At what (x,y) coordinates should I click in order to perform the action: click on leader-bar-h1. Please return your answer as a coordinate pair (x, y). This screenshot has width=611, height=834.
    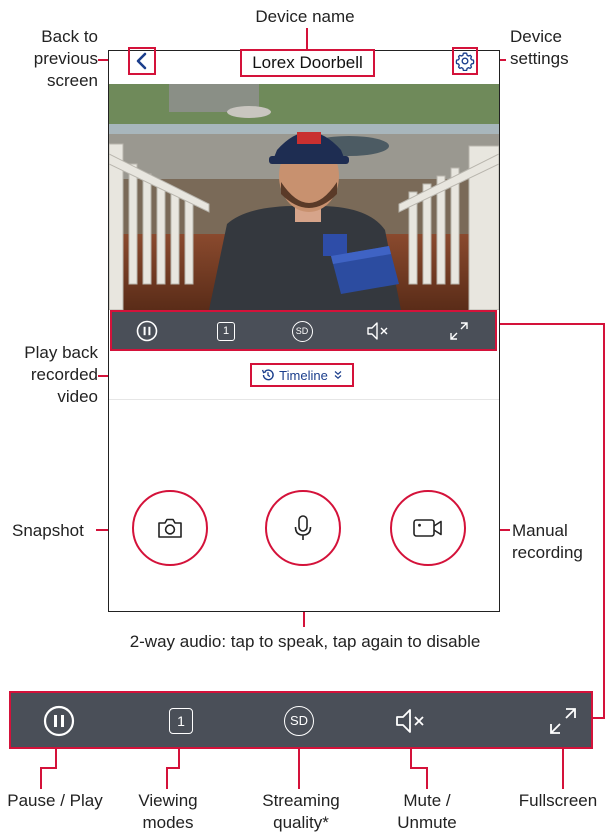
    Looking at the image, I should click on (551, 324).